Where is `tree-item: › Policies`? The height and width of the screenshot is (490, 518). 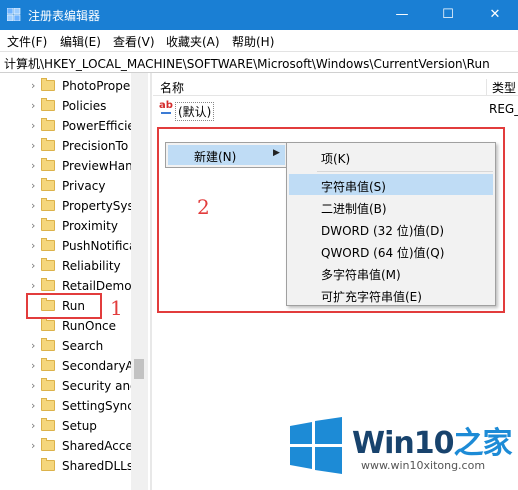
tree-item: › Policies is located at coordinates (75, 106).